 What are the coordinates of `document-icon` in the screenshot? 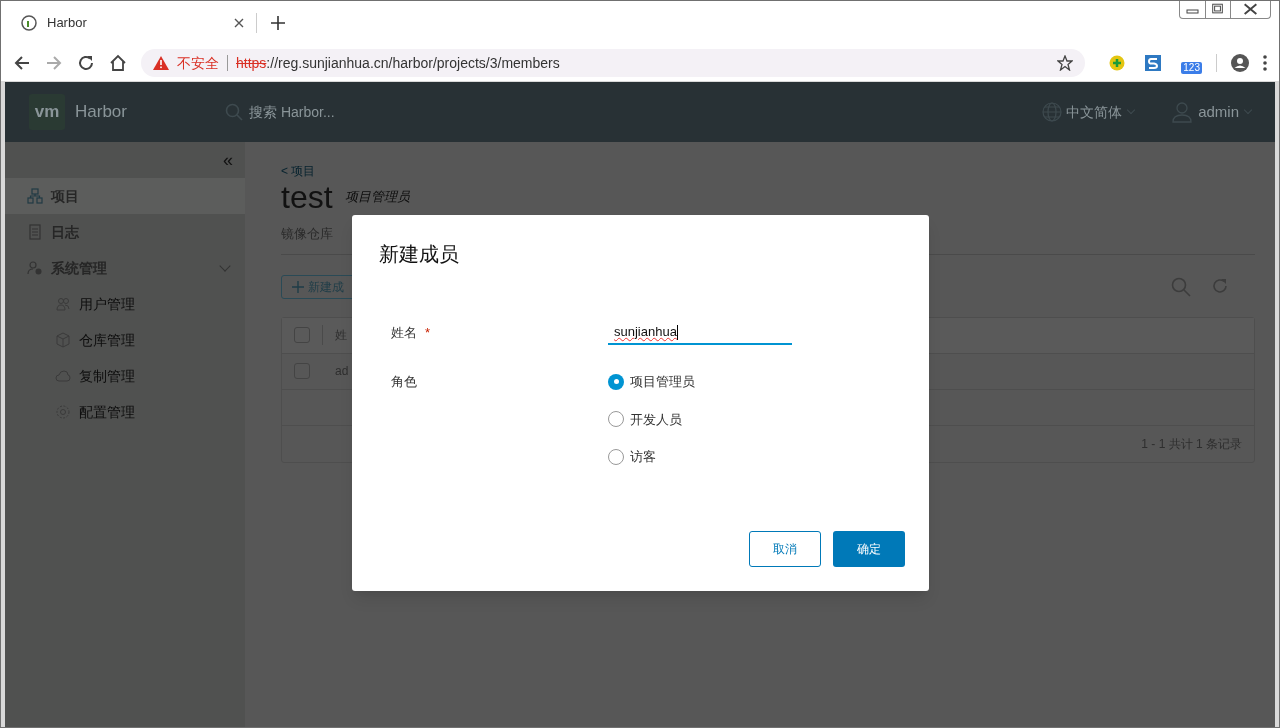 It's located at (35, 232).